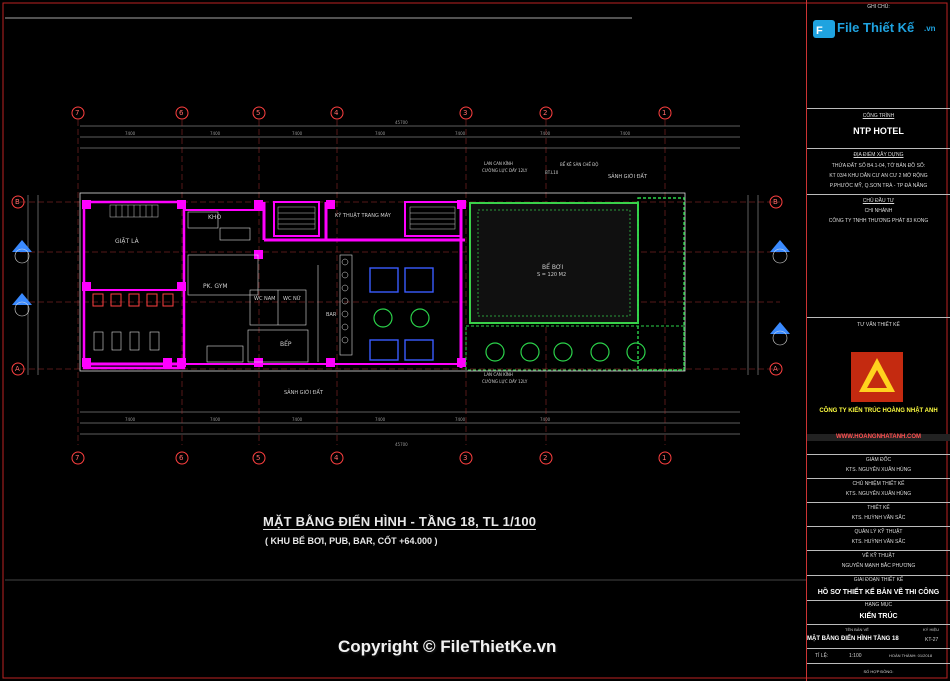  I want to click on washing-machines, so click(133, 300).